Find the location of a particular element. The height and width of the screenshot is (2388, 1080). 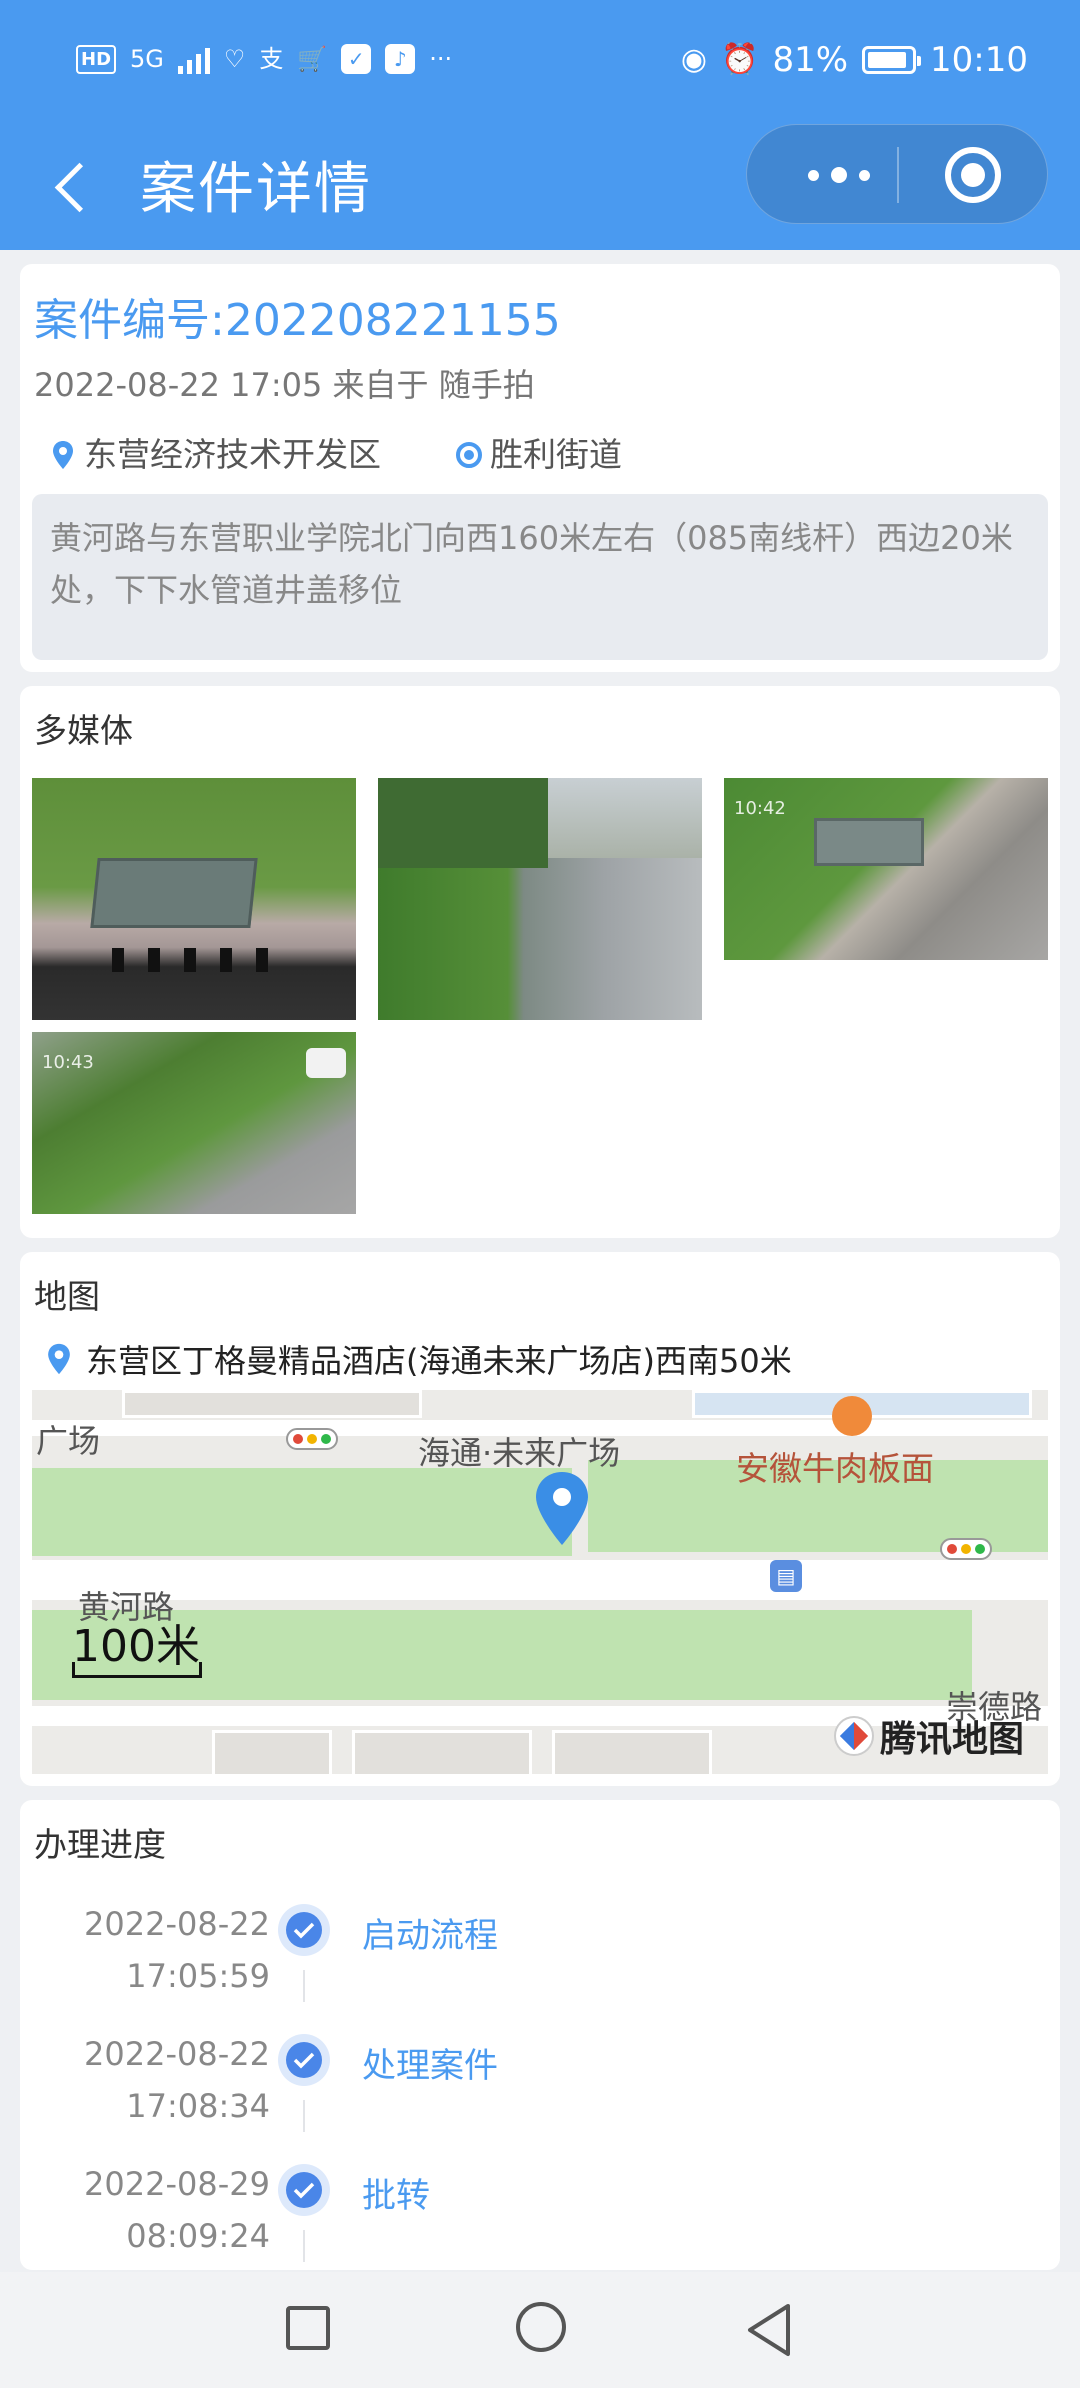

media-title: 多媒体 is located at coordinates (83, 730).